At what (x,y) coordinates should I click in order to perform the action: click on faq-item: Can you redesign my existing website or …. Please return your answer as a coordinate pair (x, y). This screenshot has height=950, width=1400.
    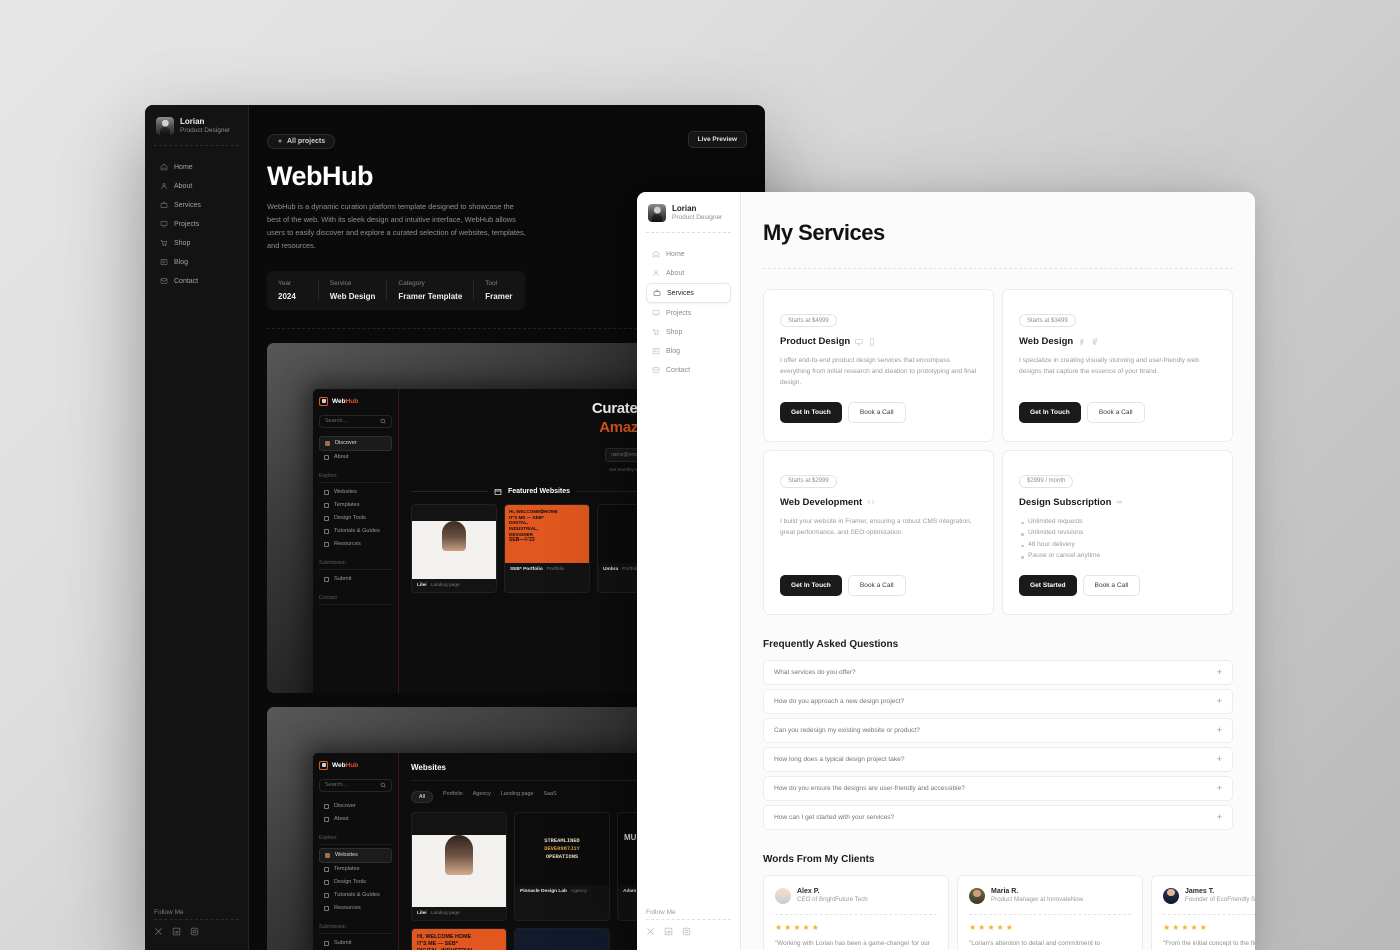
    Looking at the image, I should click on (998, 730).